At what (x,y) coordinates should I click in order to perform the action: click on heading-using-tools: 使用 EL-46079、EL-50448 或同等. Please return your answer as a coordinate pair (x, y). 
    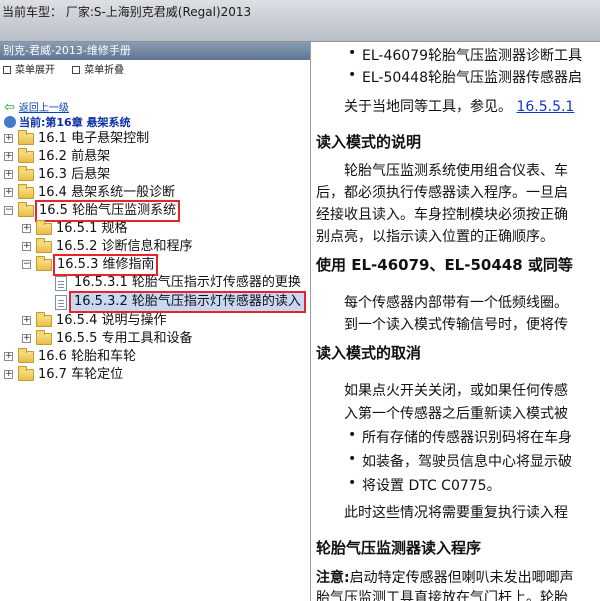
    Looking at the image, I should click on (444, 265).